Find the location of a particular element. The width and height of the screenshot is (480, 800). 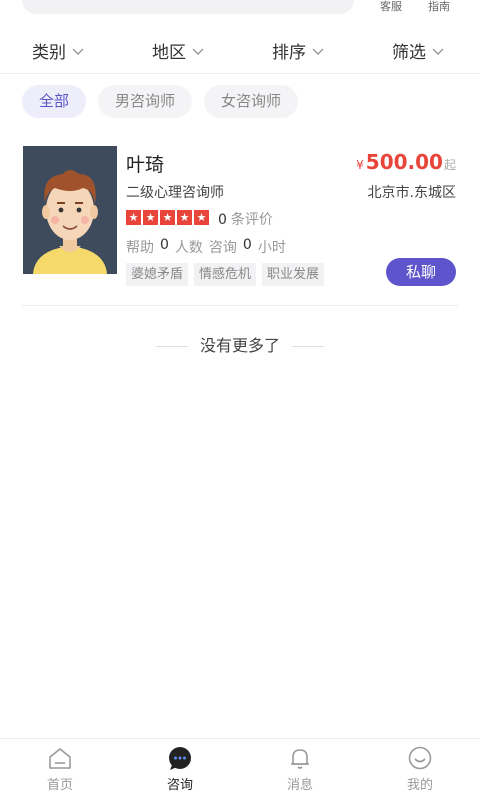

screen-filter-label: 筛选 is located at coordinates (409, 53).